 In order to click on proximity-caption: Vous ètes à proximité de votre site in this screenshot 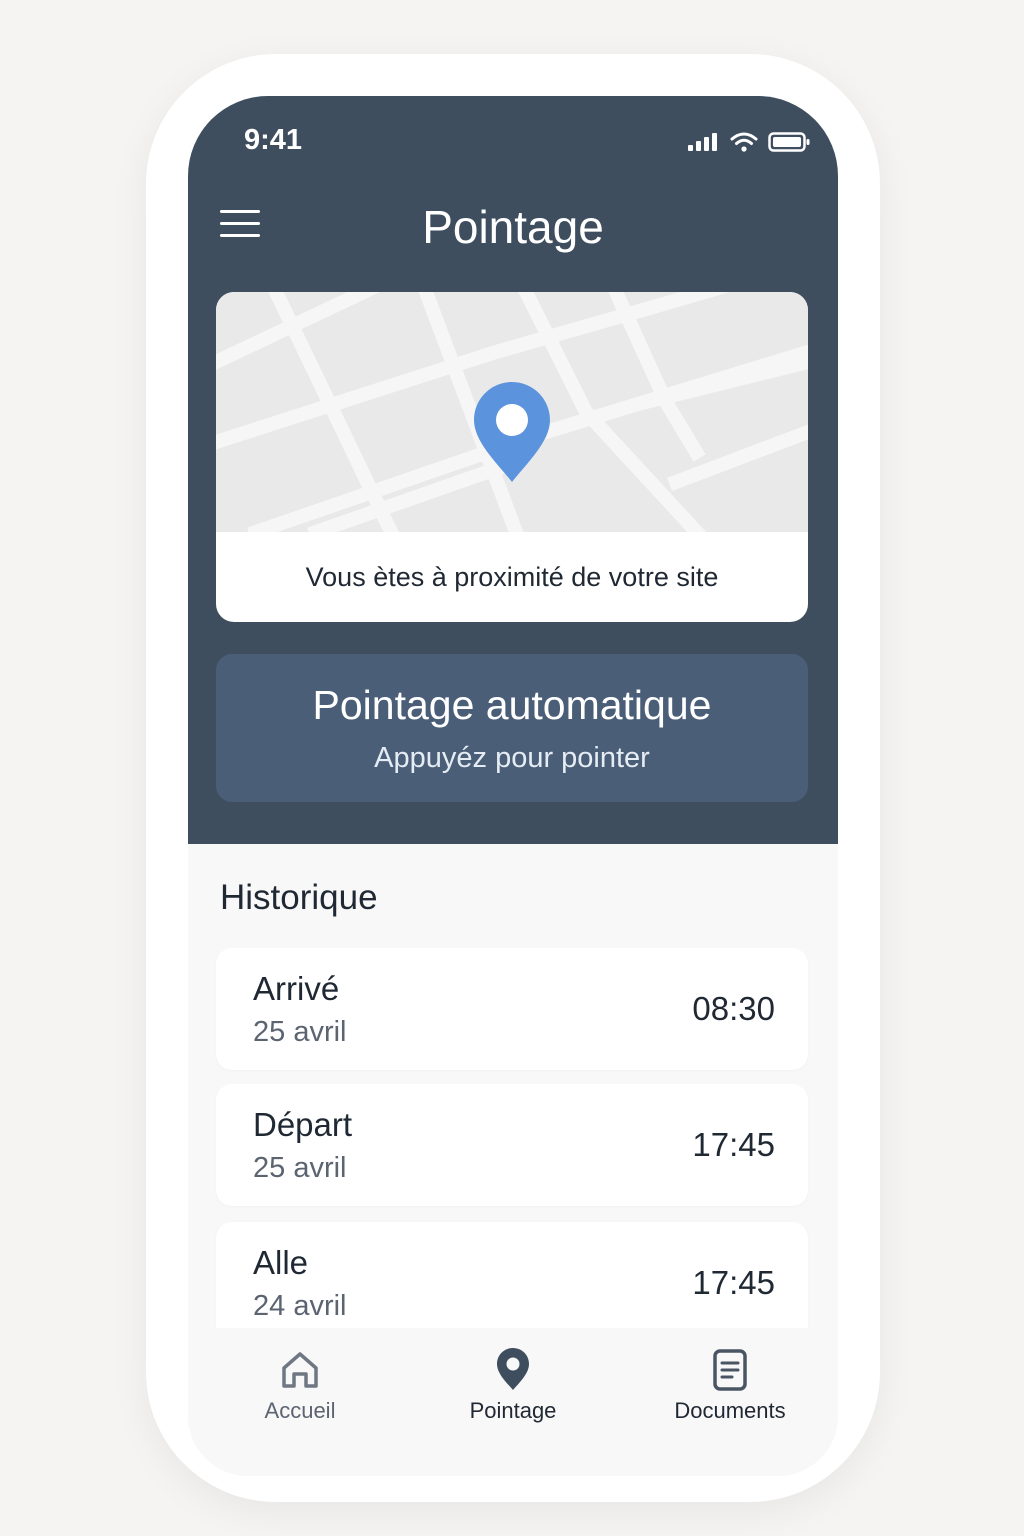, I will do `click(512, 577)`.